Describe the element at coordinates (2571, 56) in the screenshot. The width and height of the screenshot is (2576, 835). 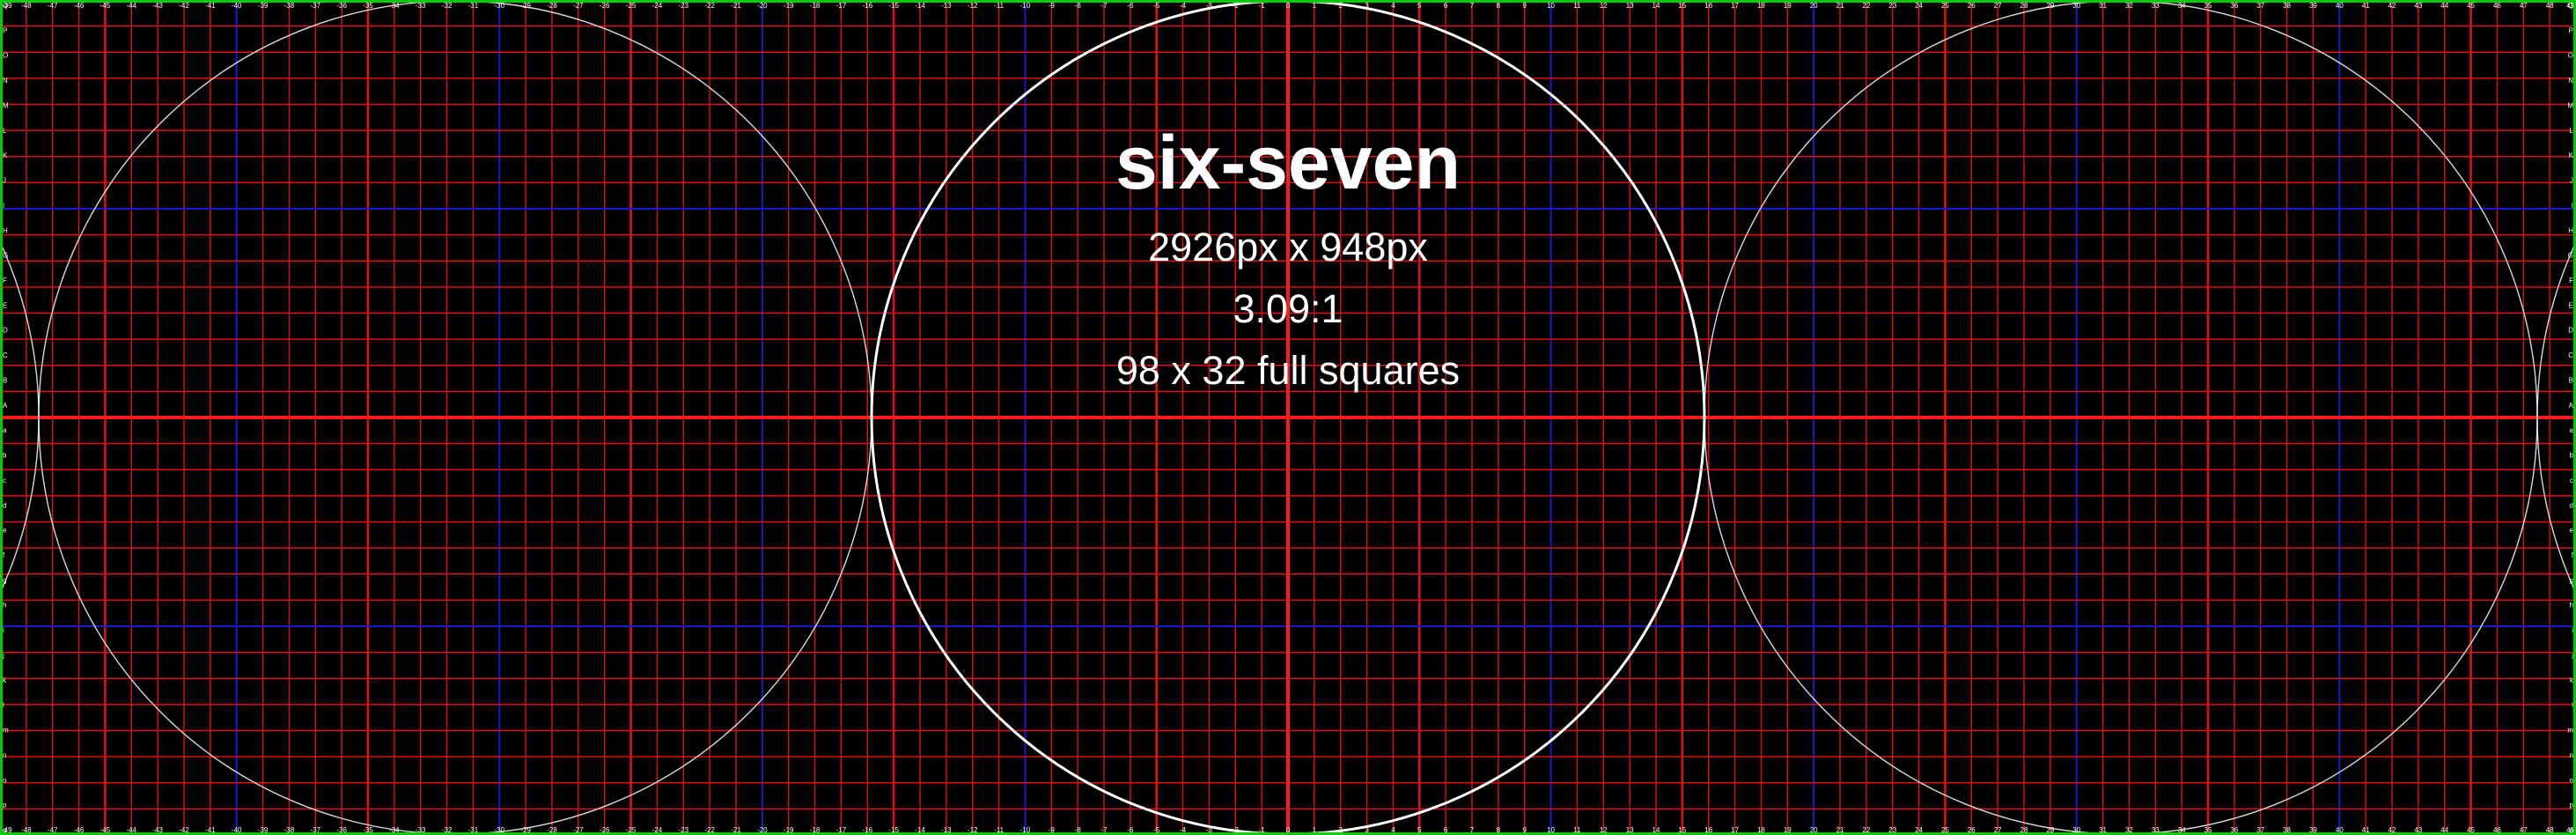
I see `row-tick-label-right: O` at that location.